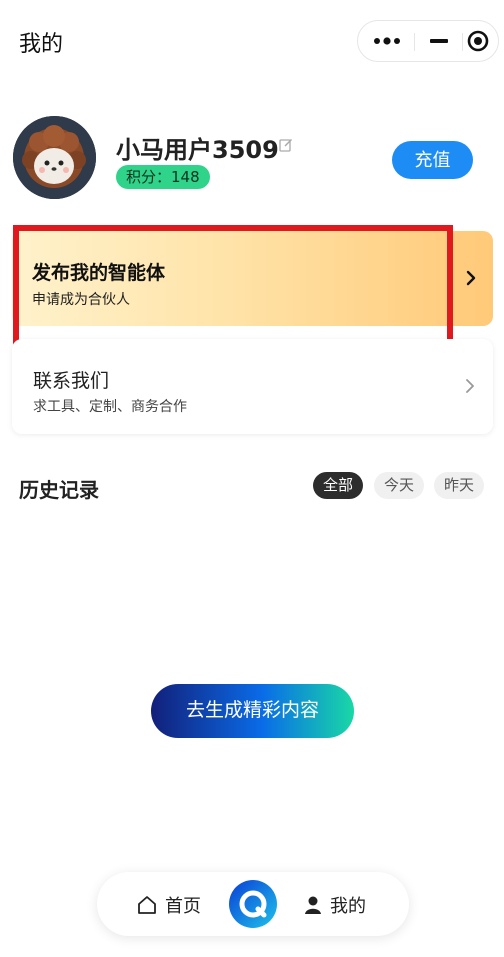  I want to click on bottom-nav: 首页 我的, so click(253, 904).